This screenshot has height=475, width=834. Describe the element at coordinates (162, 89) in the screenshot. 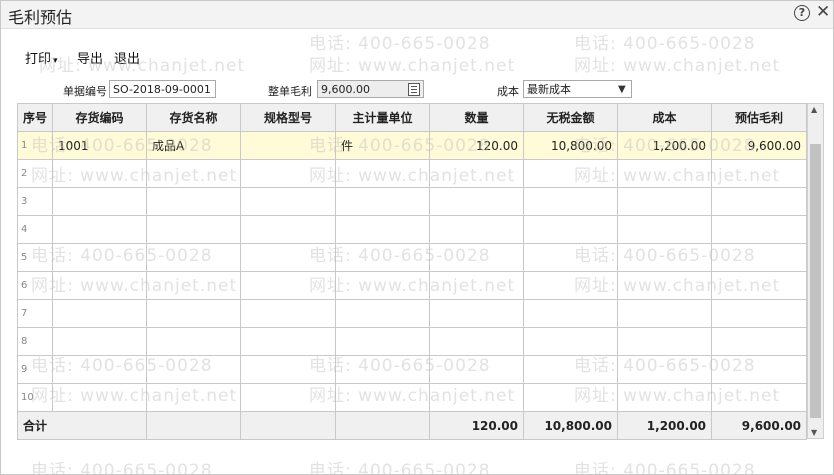

I see `doc-no-field: SO-2018-09-0001` at that location.